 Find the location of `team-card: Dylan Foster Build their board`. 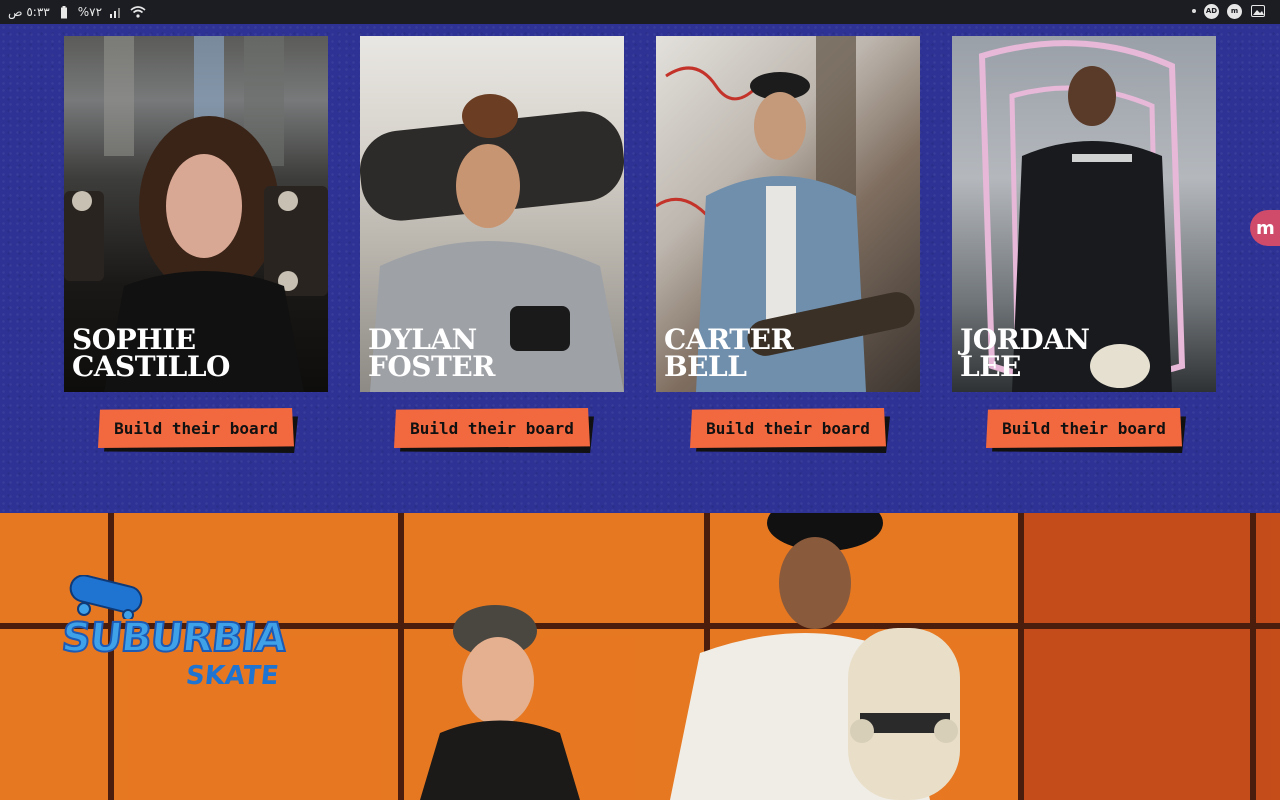

team-card: Dylan Foster Build their board is located at coordinates (492, 244).